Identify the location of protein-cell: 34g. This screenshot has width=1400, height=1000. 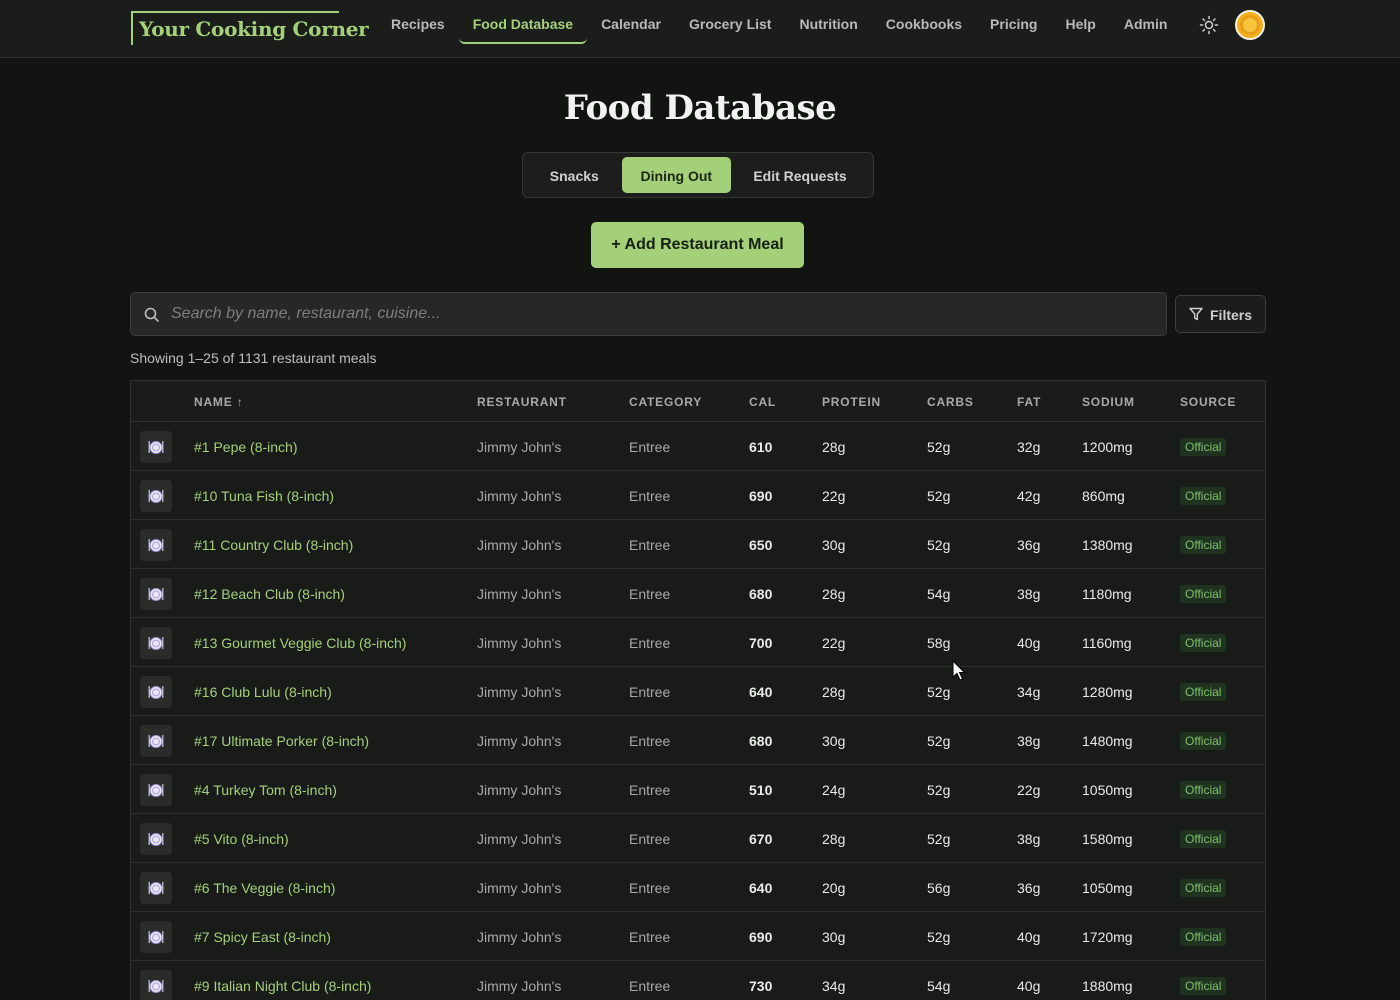
(834, 986).